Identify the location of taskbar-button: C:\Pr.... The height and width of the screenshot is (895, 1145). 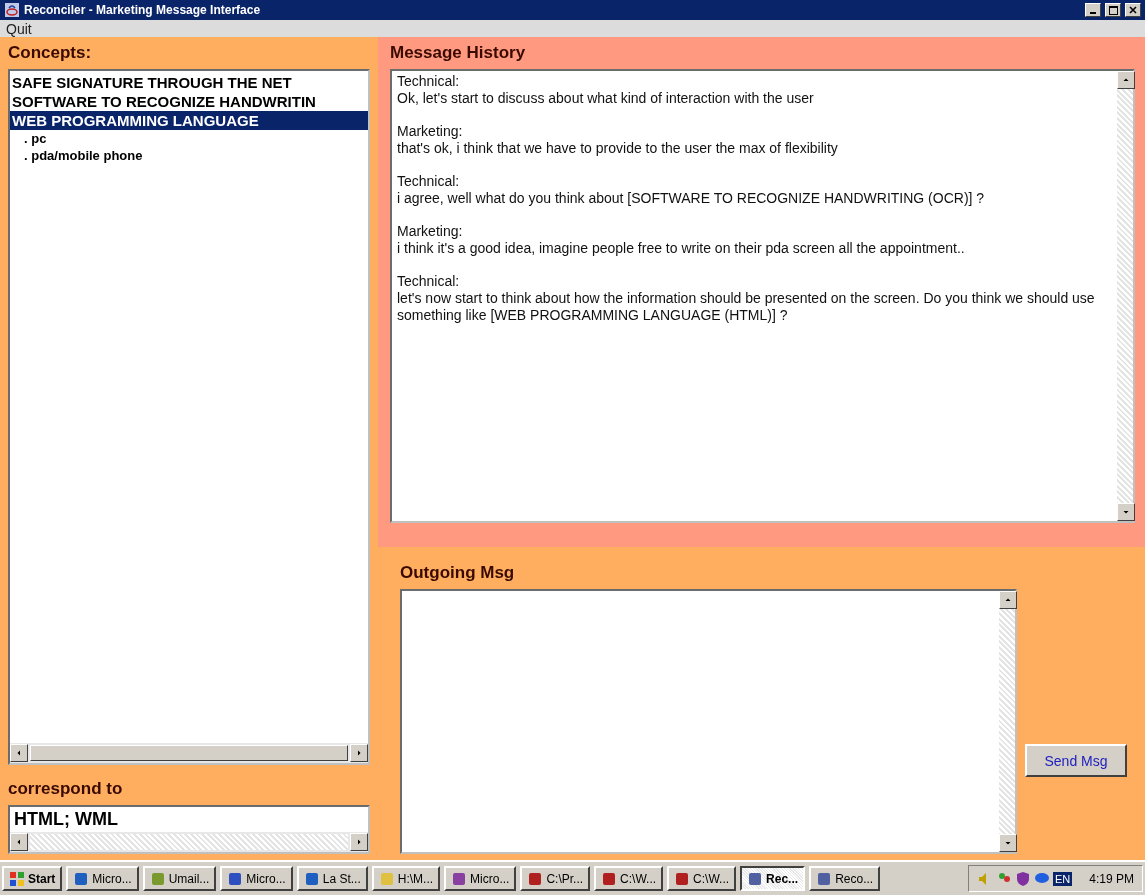
(555, 878).